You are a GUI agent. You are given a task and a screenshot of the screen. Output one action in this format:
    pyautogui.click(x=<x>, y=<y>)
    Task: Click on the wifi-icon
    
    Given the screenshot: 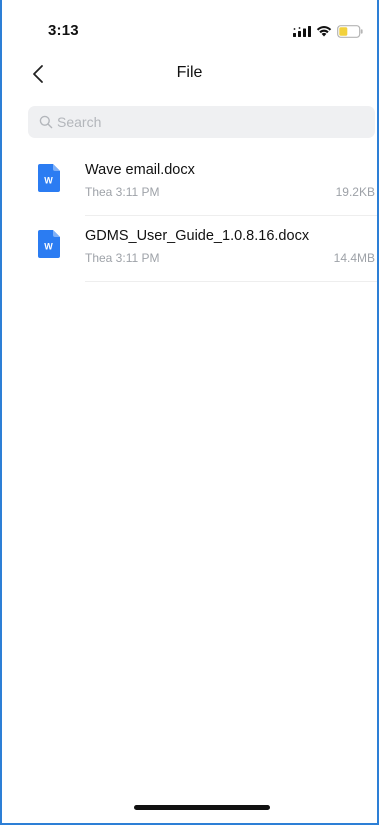 What is the action you would take?
    pyautogui.click(x=324, y=31)
    